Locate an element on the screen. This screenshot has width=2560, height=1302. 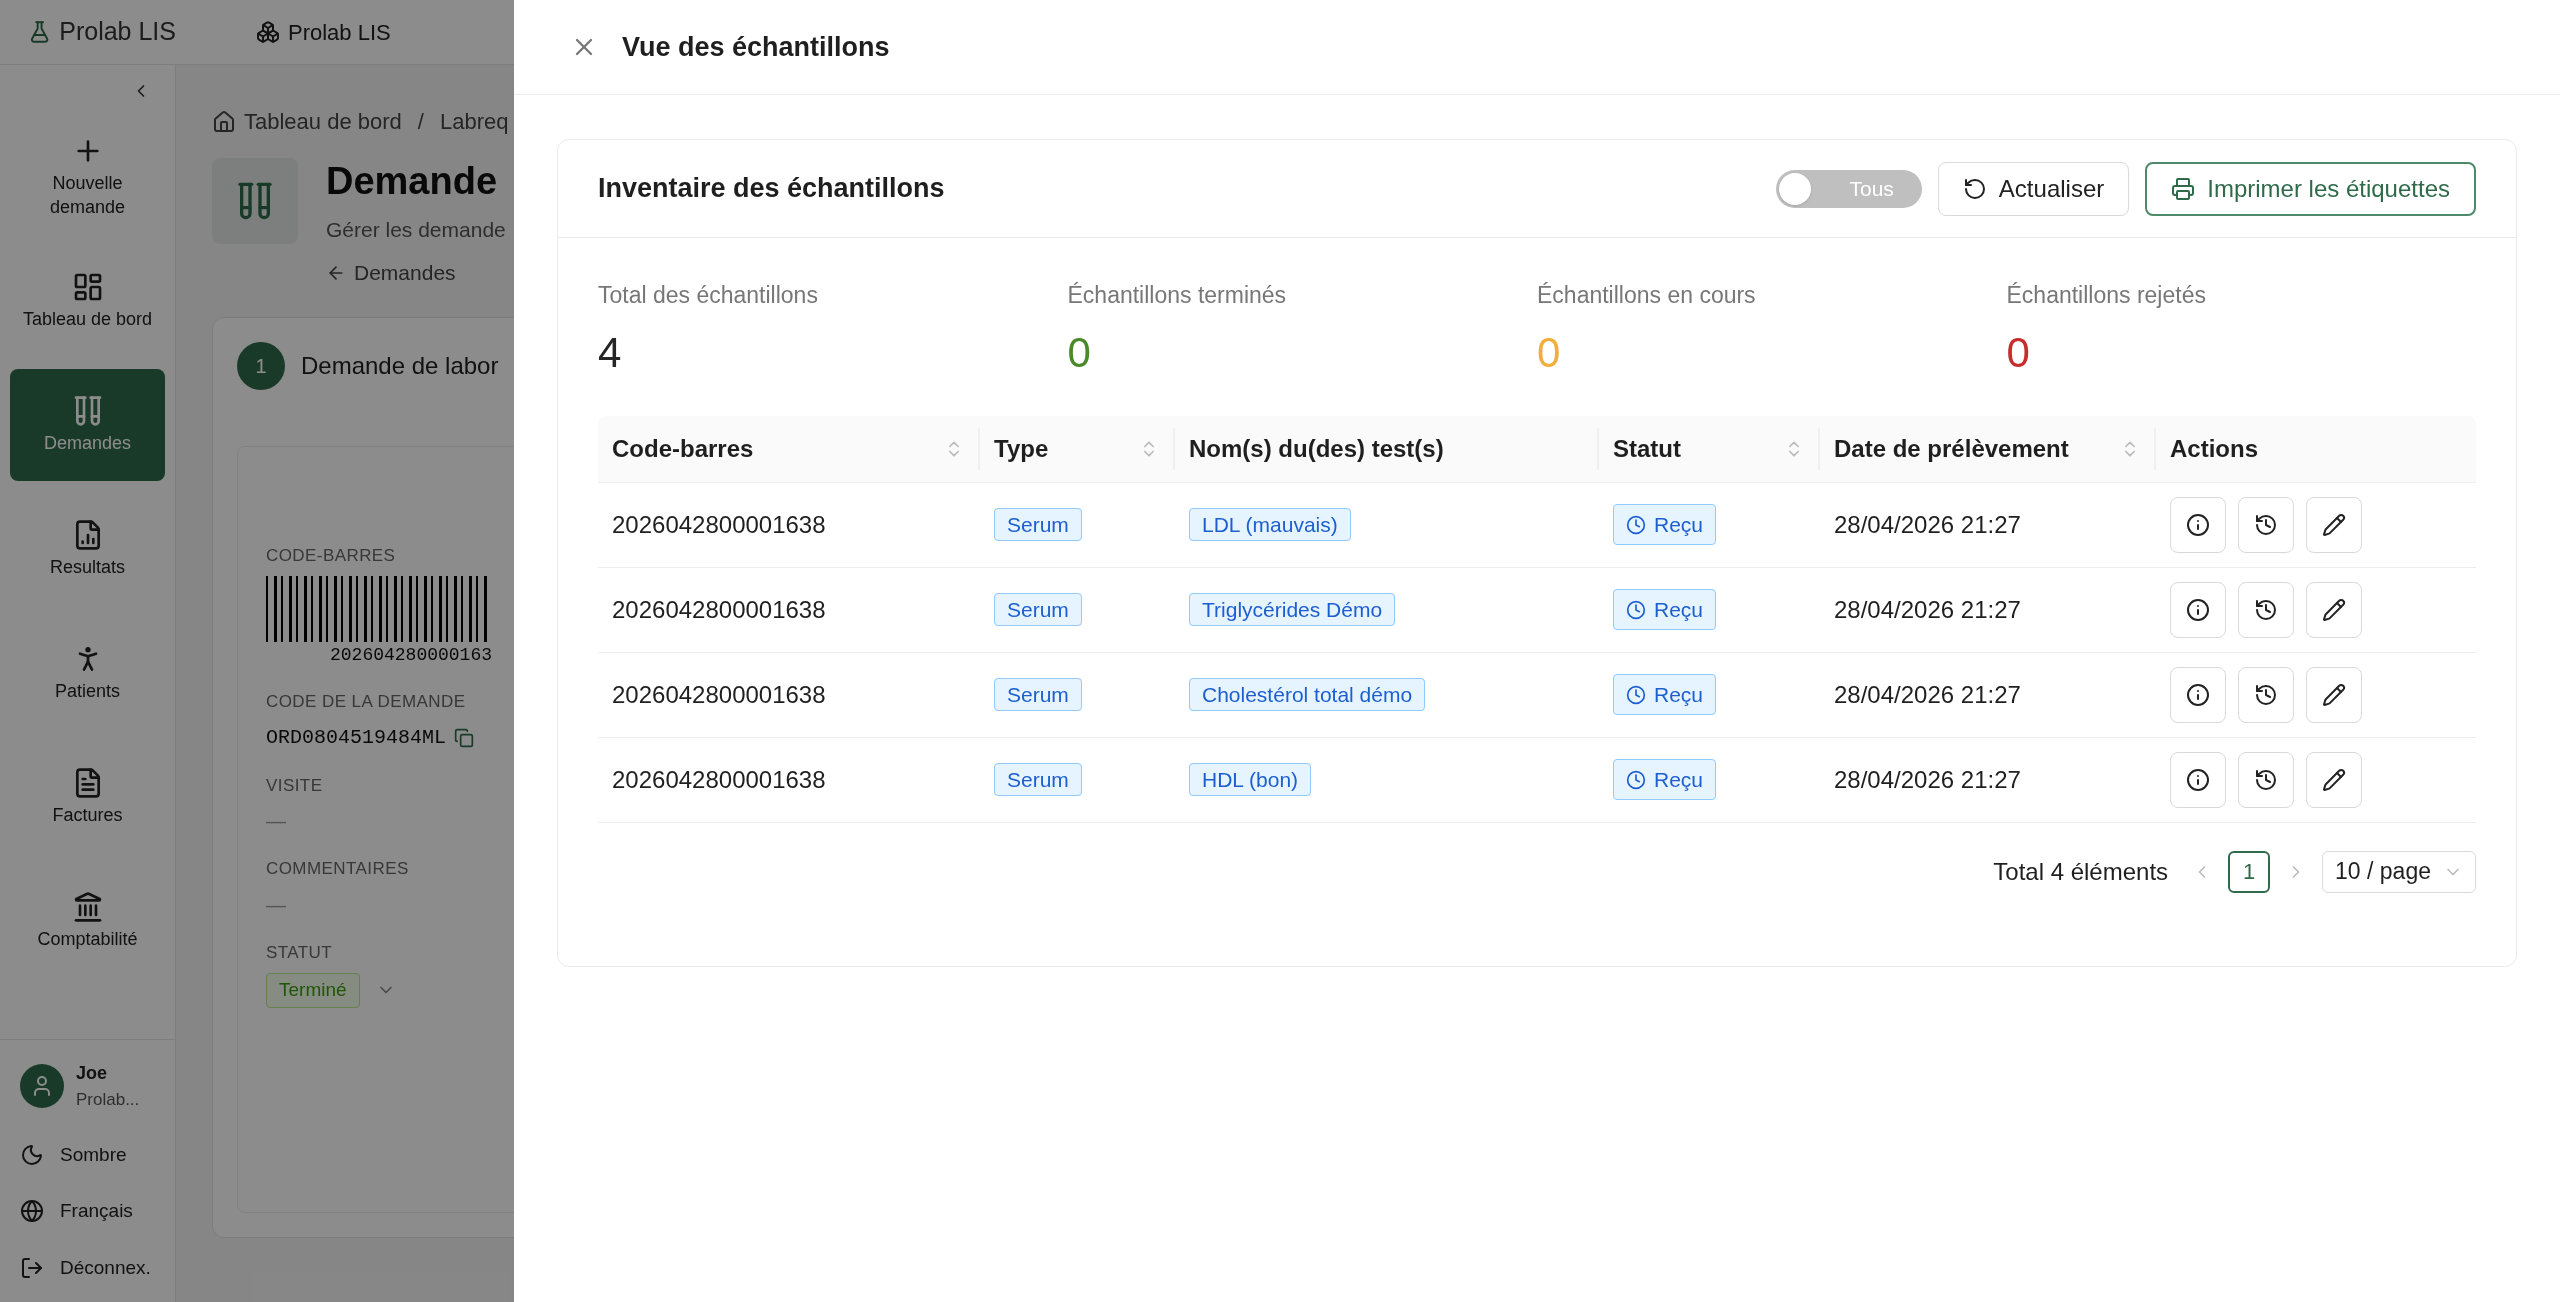
org-icon is located at coordinates (268, 32).